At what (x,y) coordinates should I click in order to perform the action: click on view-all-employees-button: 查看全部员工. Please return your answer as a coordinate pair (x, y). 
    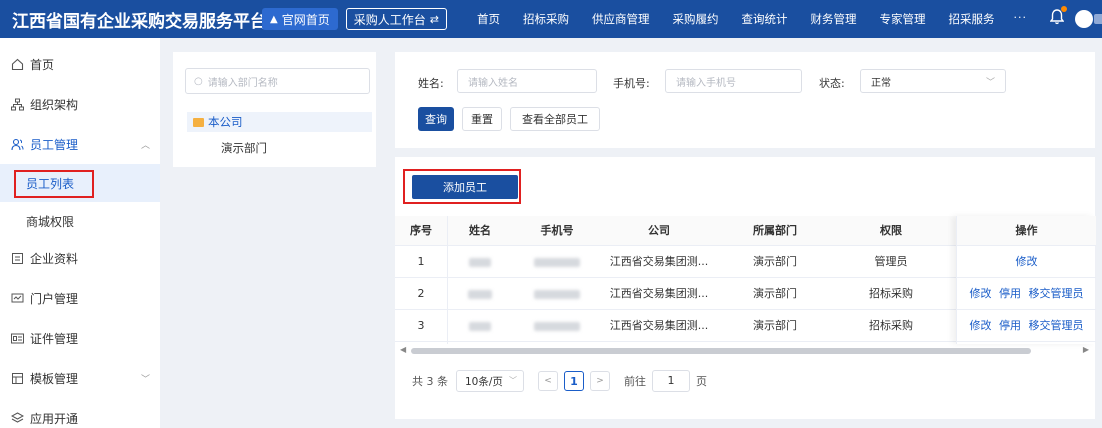
    Looking at the image, I should click on (555, 119).